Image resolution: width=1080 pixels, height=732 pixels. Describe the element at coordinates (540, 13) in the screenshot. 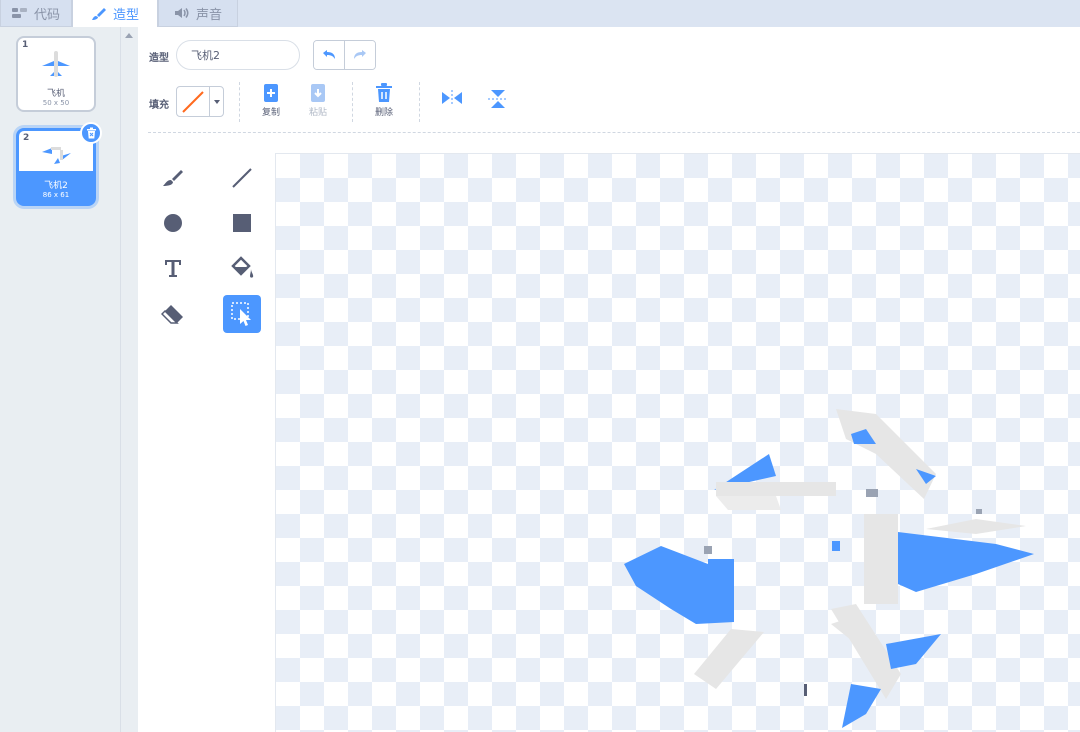

I see `editor-tabs: 代码 造型 声音` at that location.